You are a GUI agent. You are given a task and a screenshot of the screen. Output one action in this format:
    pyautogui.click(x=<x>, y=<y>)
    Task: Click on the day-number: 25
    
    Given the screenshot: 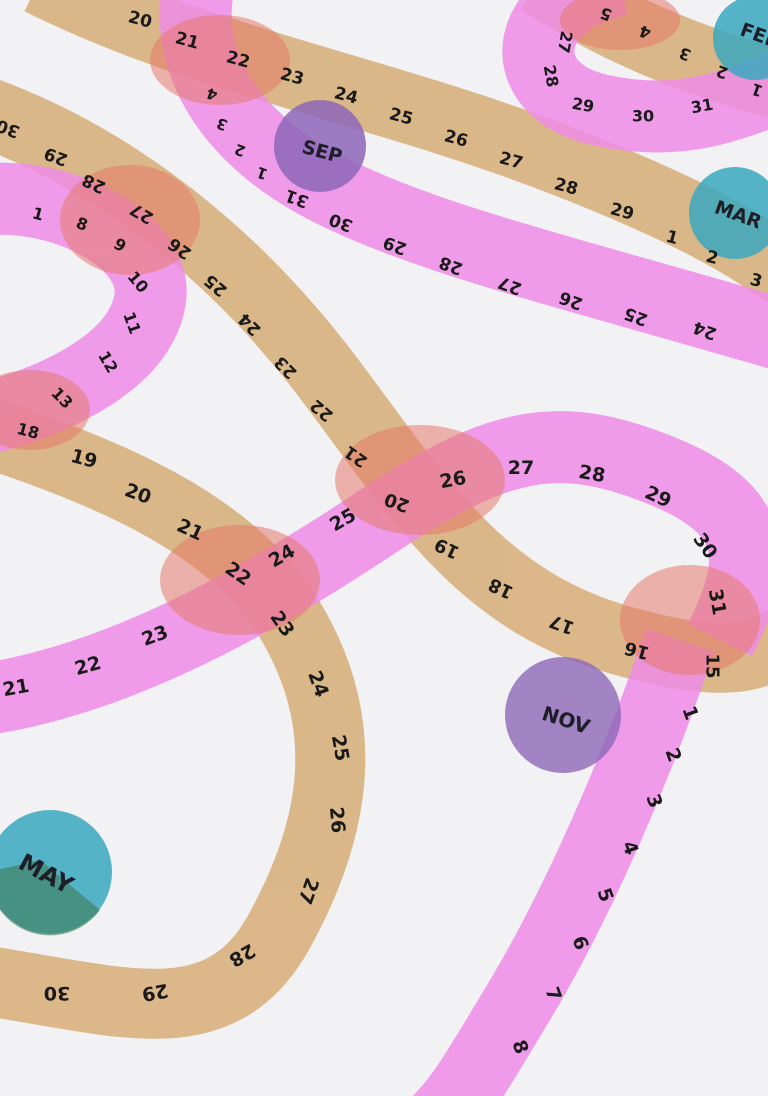 What is the action you would take?
    pyautogui.click(x=340, y=748)
    